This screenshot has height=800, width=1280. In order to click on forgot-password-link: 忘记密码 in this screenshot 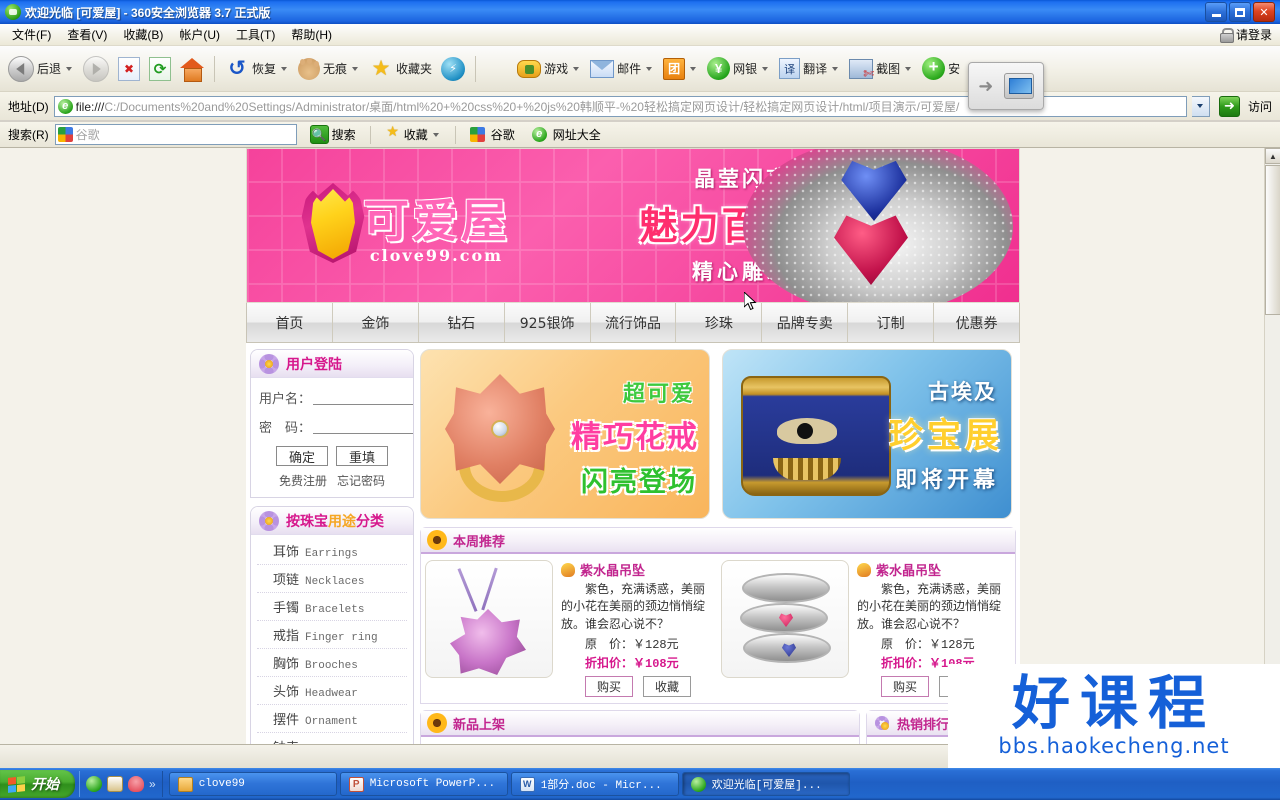, I will do `click(361, 480)`.